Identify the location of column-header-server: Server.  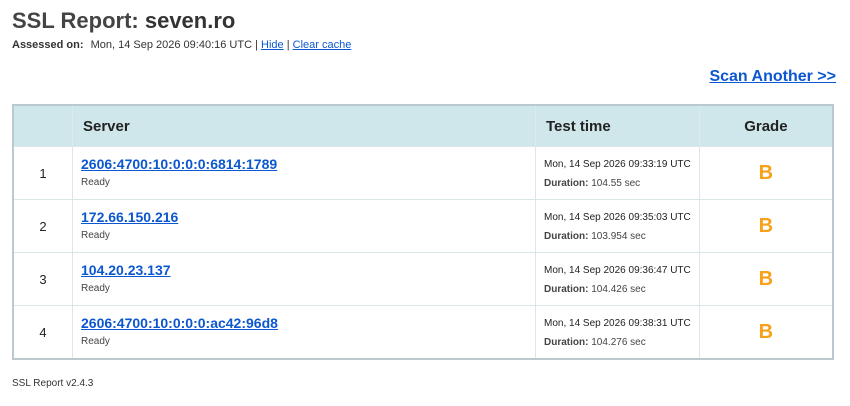
(304, 126).